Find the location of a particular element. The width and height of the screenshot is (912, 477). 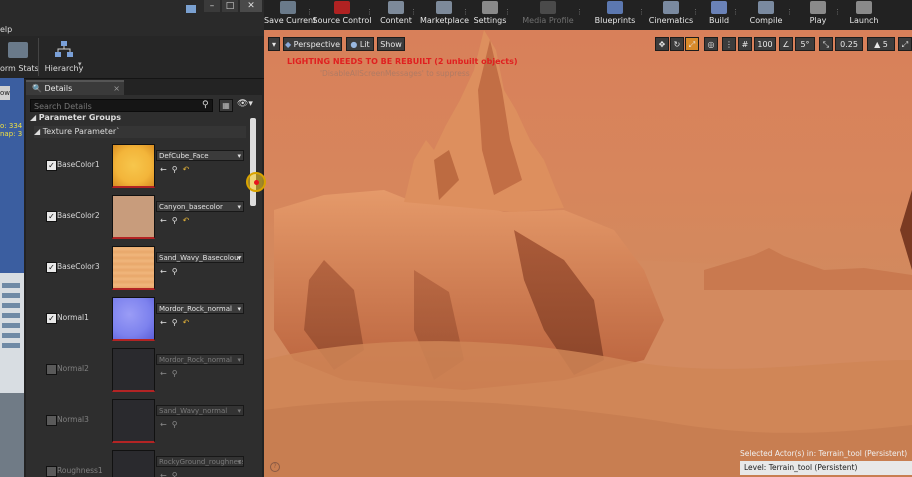

source-control-button: Source Control is located at coordinates (342, 14).